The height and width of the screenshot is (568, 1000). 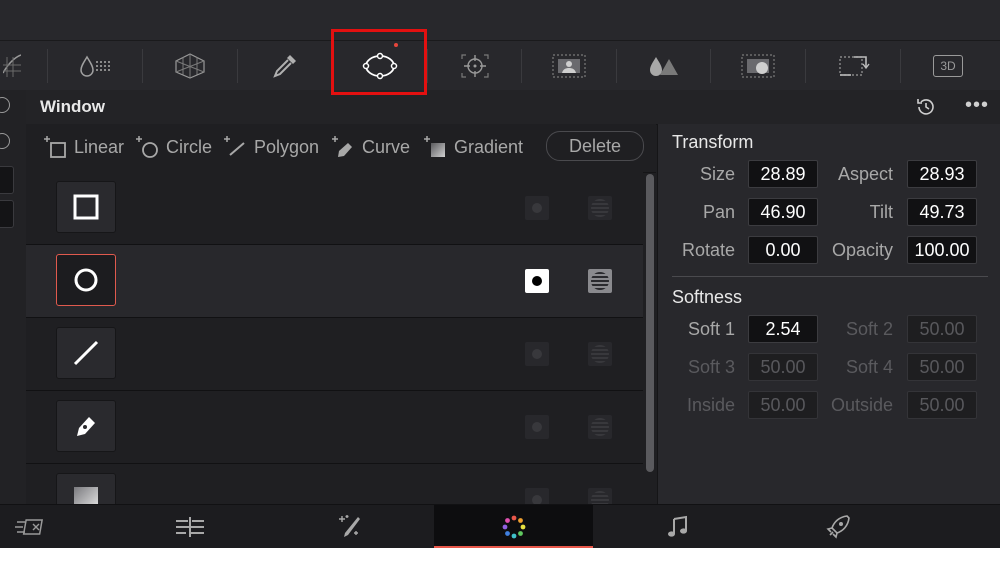 What do you see at coordinates (942, 405) in the screenshot?
I see `outside-field: 50.00` at bounding box center [942, 405].